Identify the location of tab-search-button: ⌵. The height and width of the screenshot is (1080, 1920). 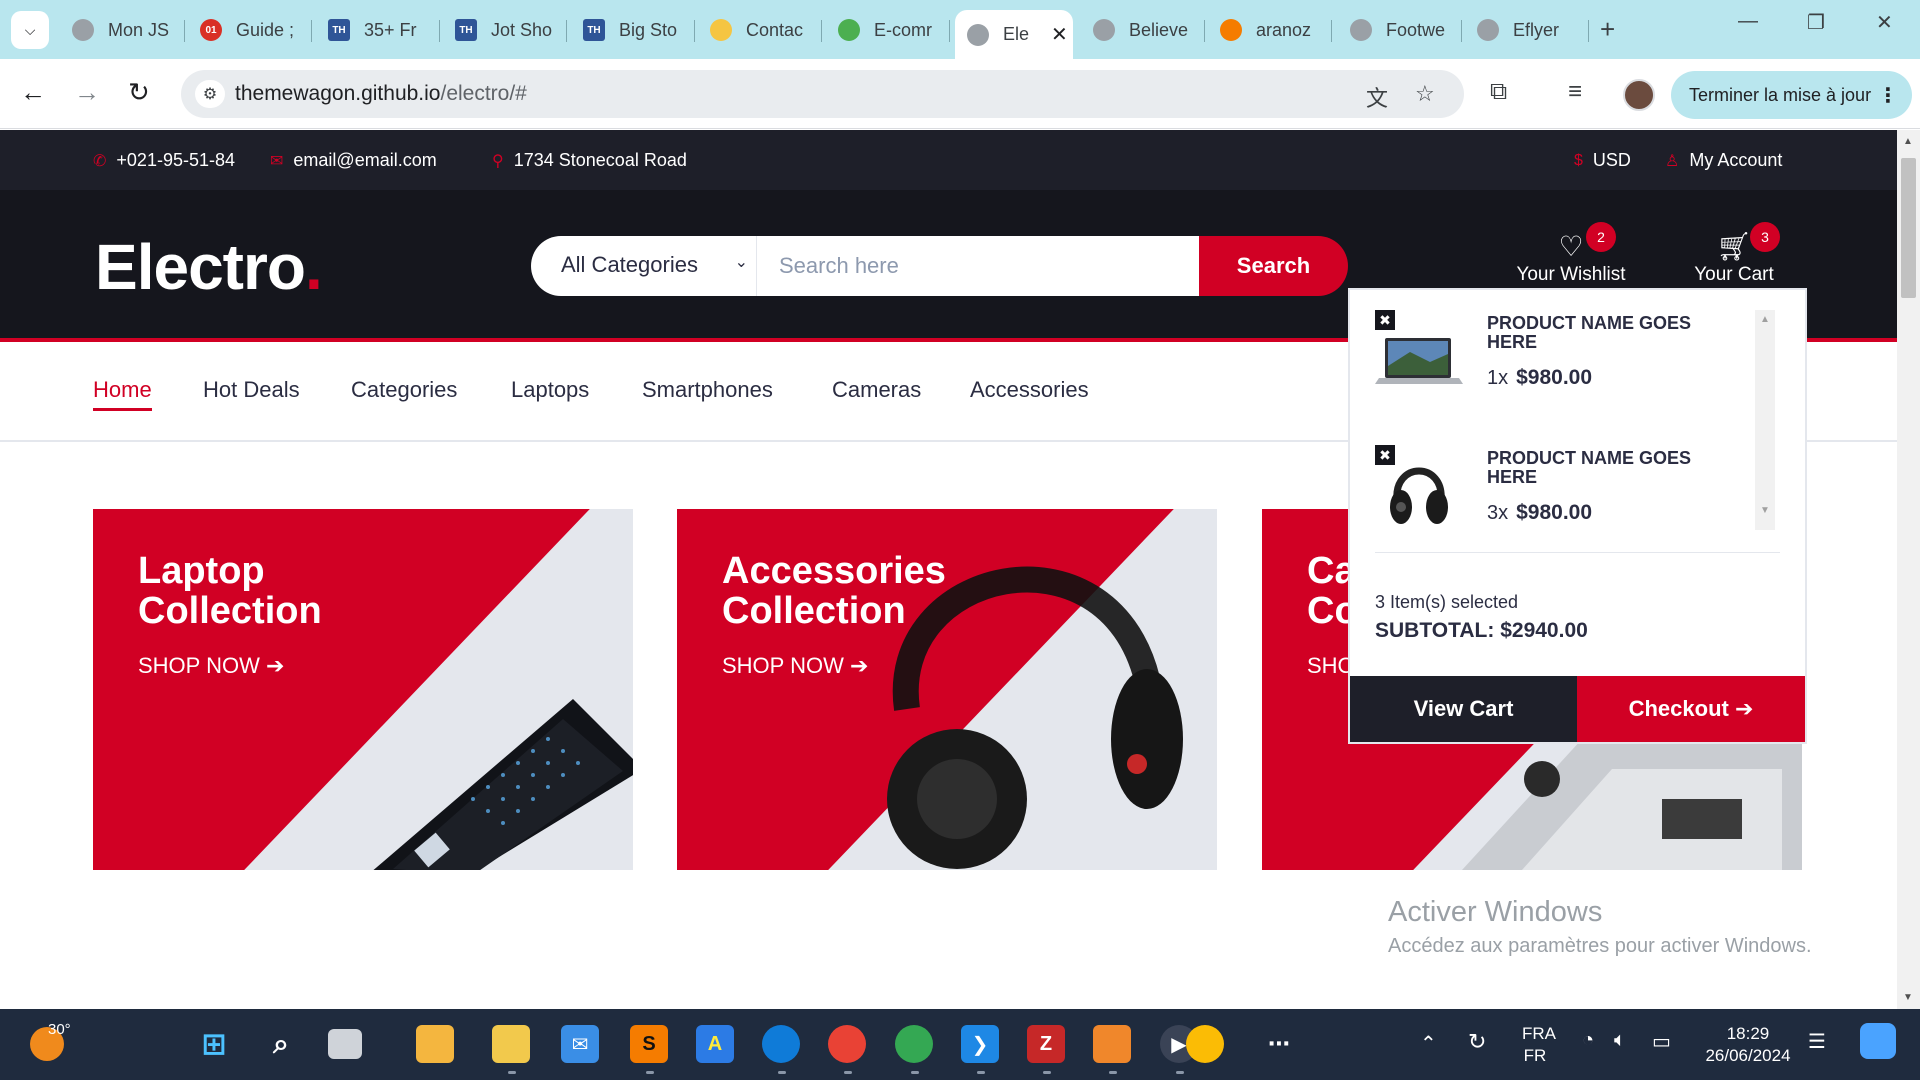
(30, 30).